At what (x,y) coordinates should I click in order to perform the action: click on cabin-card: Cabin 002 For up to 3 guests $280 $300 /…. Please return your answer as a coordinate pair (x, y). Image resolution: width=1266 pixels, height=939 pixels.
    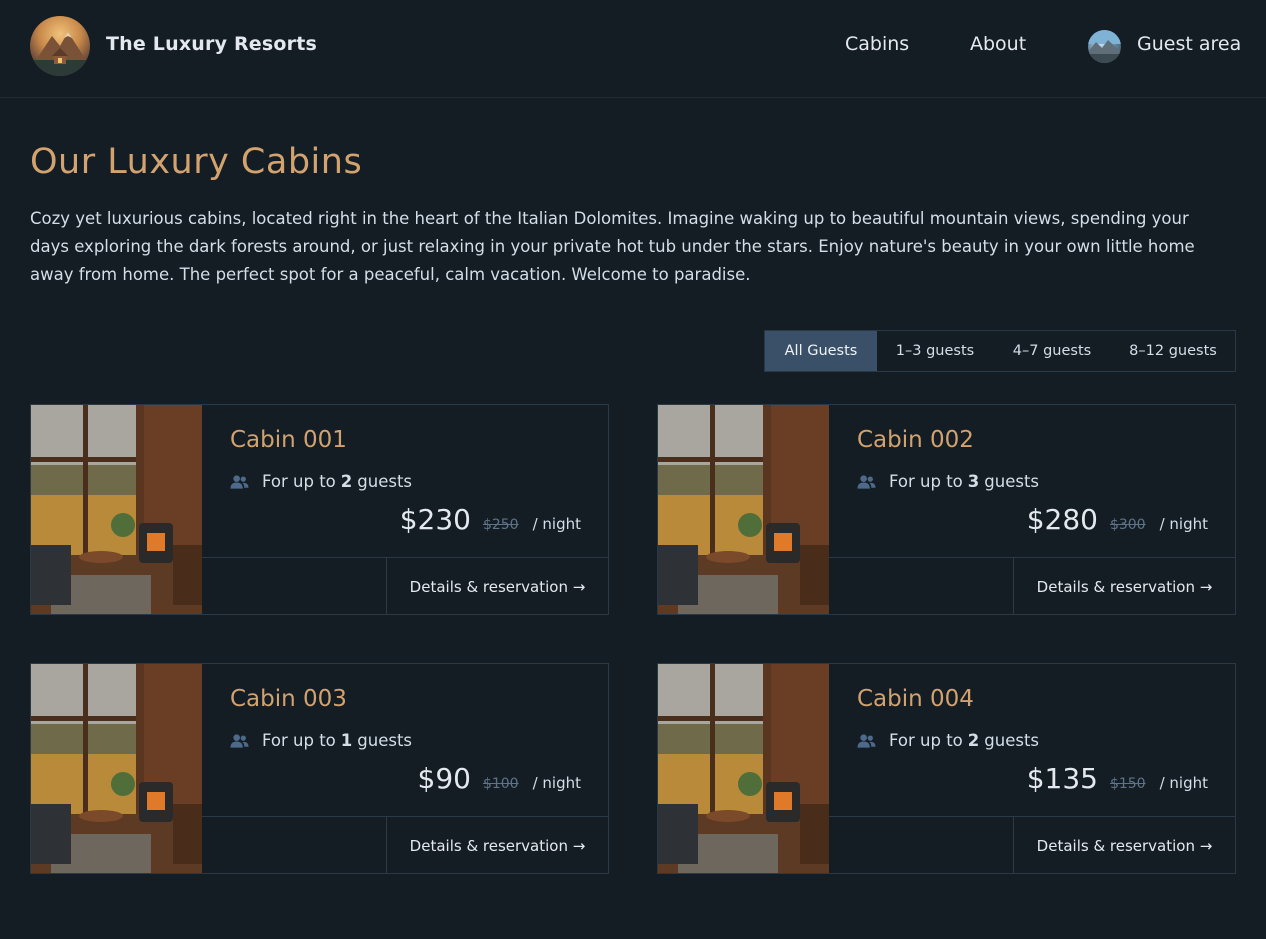
    Looking at the image, I should click on (946, 509).